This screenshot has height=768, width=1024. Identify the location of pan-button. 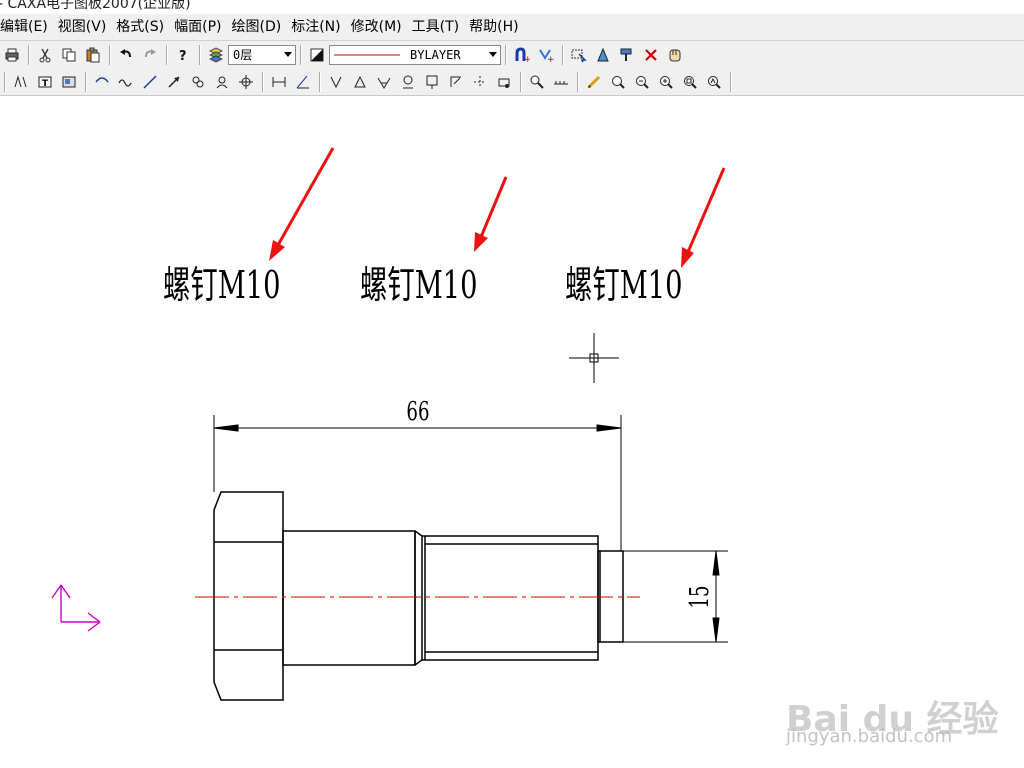
(675, 55).